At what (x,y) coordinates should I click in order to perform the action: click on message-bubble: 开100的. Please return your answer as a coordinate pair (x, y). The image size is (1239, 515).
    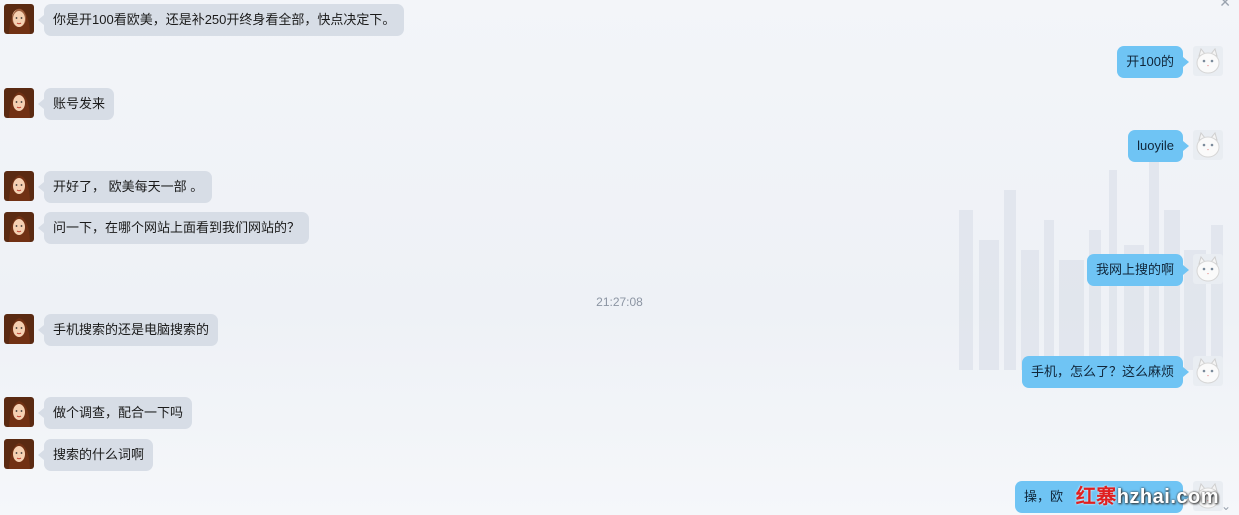
    Looking at the image, I should click on (1153, 62).